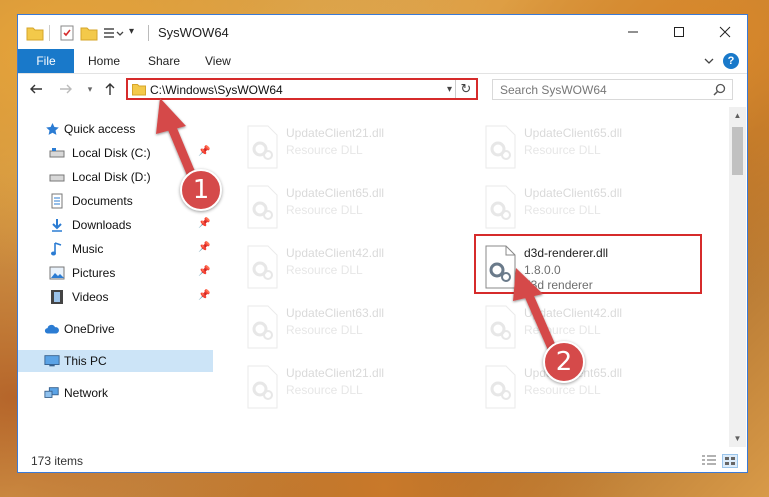  I want to click on cloud-icon, so click(52, 329).